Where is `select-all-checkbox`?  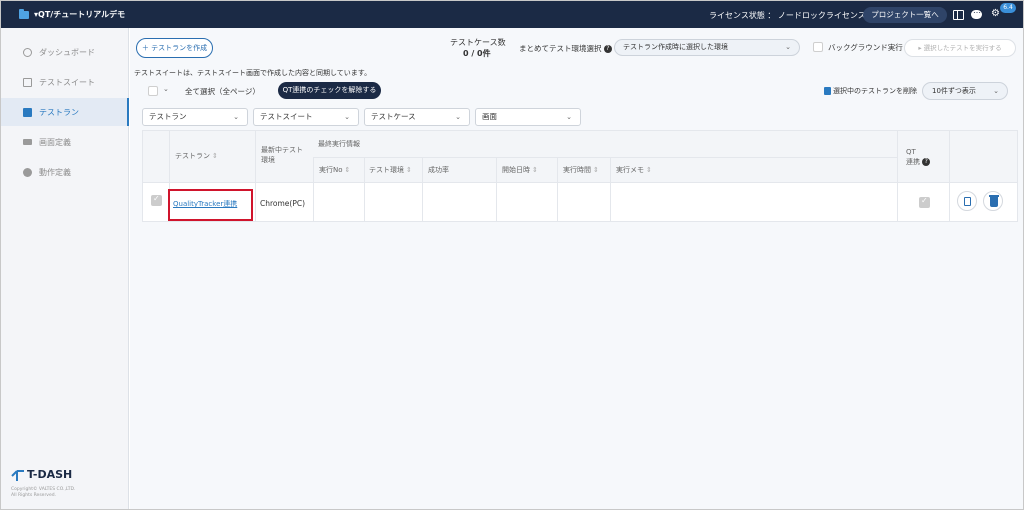
select-all-checkbox is located at coordinates (153, 91).